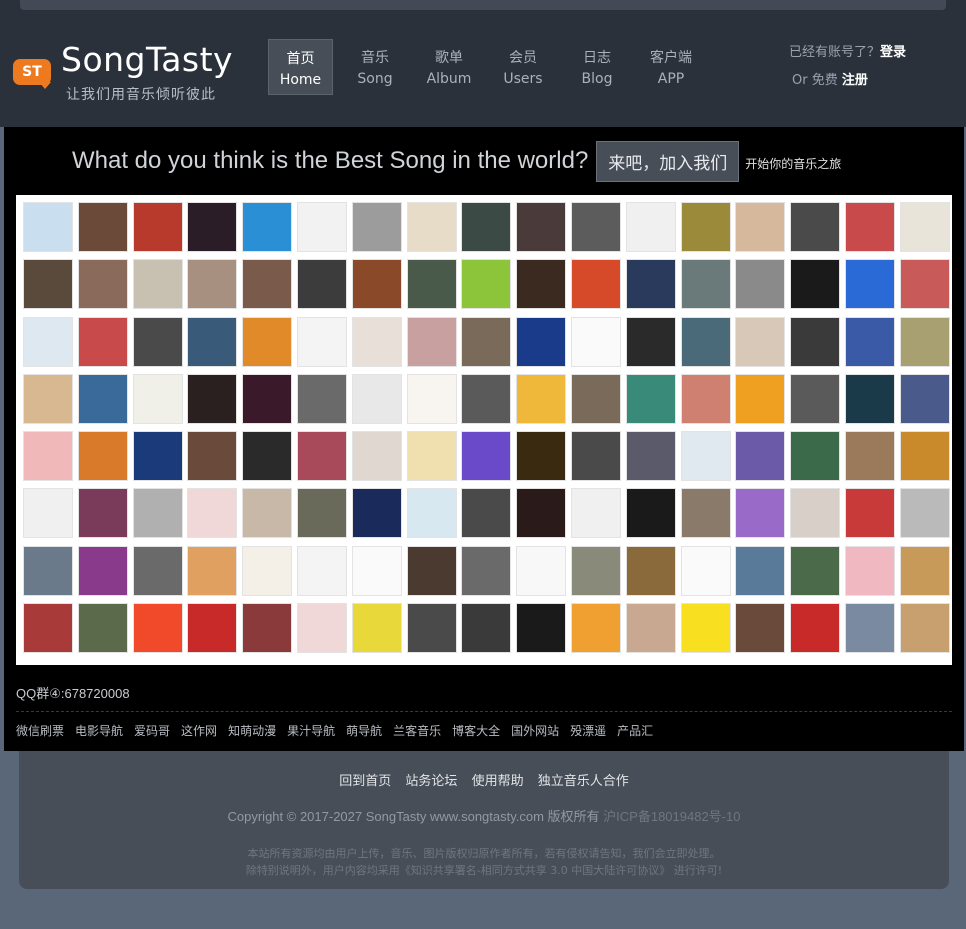  Describe the element at coordinates (498, 781) in the screenshot. I see `footer-link-help: 使用帮助` at that location.